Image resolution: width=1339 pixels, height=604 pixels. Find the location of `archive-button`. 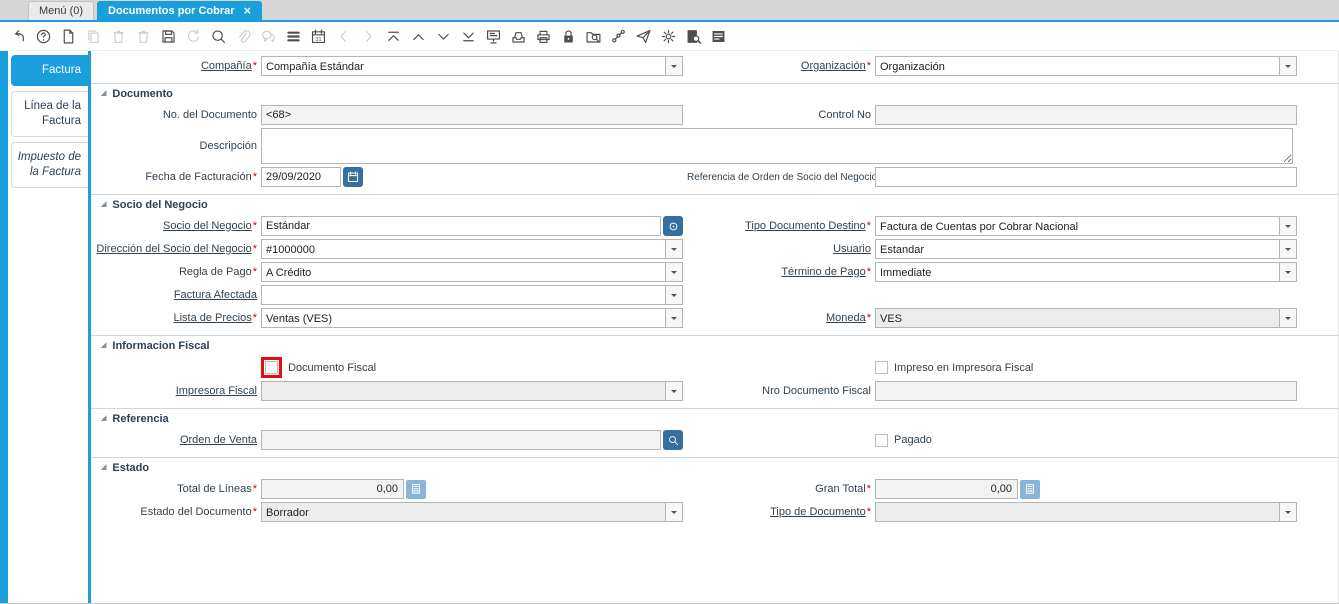

archive-button is located at coordinates (518, 36).